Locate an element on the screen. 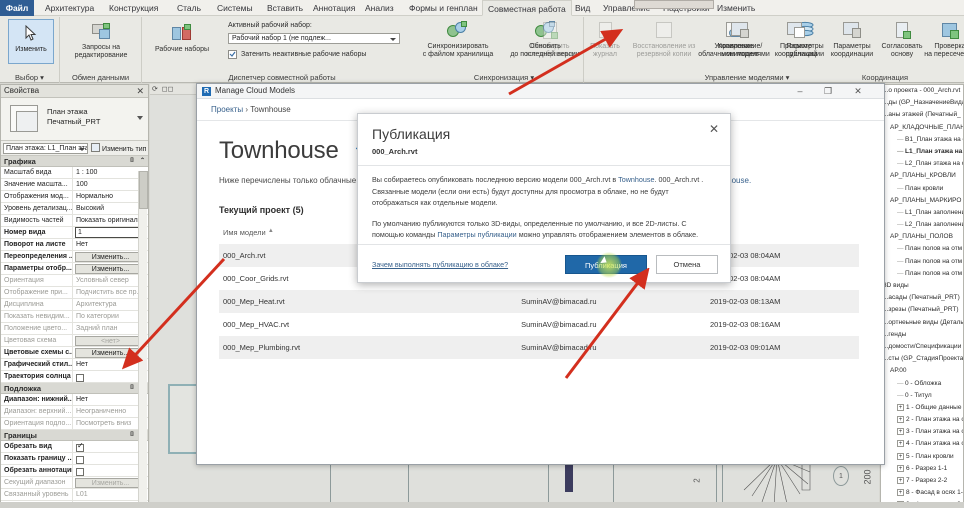 The width and height of the screenshot is (964, 508). tab-modify: Изменить is located at coordinates (736, 8).